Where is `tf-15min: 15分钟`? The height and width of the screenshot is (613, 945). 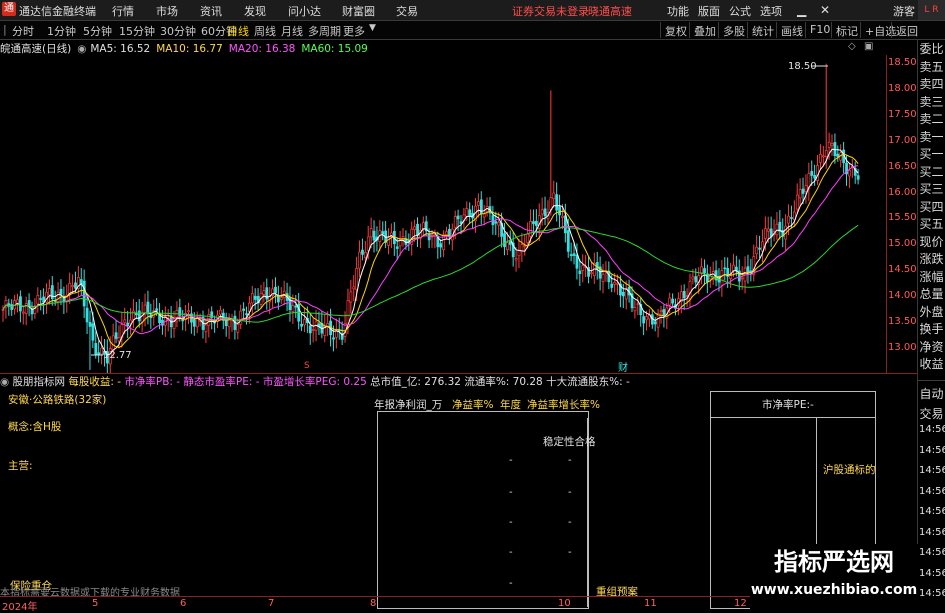 tf-15min: 15分钟 is located at coordinates (137, 31).